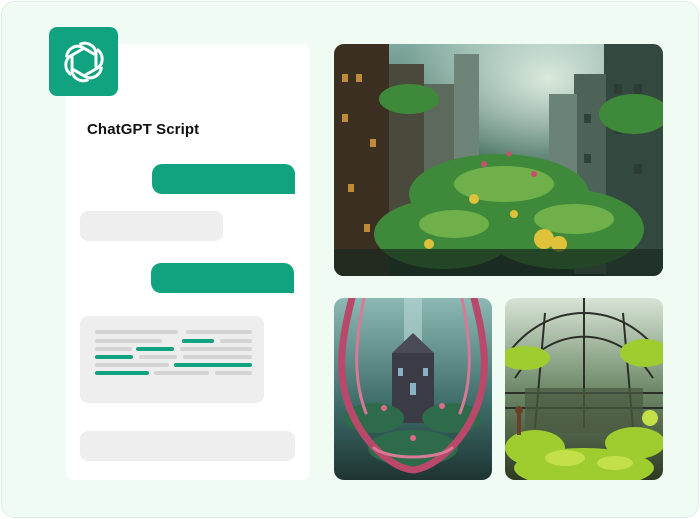  I want to click on assistant-script-bubble, so click(172, 359).